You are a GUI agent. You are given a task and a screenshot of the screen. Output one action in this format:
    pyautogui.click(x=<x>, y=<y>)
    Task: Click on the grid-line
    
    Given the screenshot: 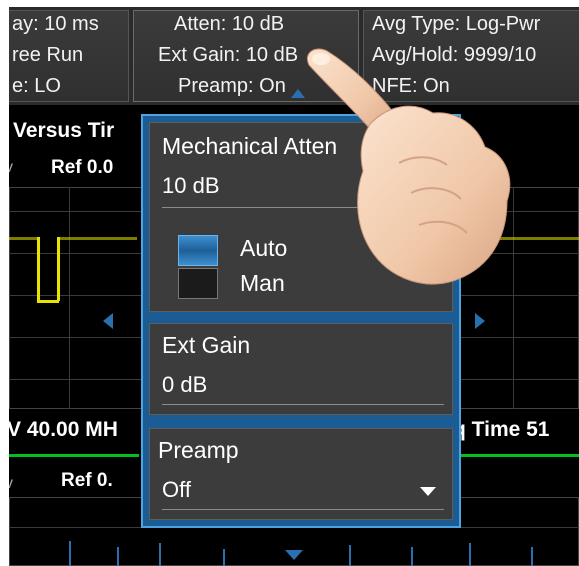 What is the action you would take?
    pyautogui.click(x=69, y=298)
    